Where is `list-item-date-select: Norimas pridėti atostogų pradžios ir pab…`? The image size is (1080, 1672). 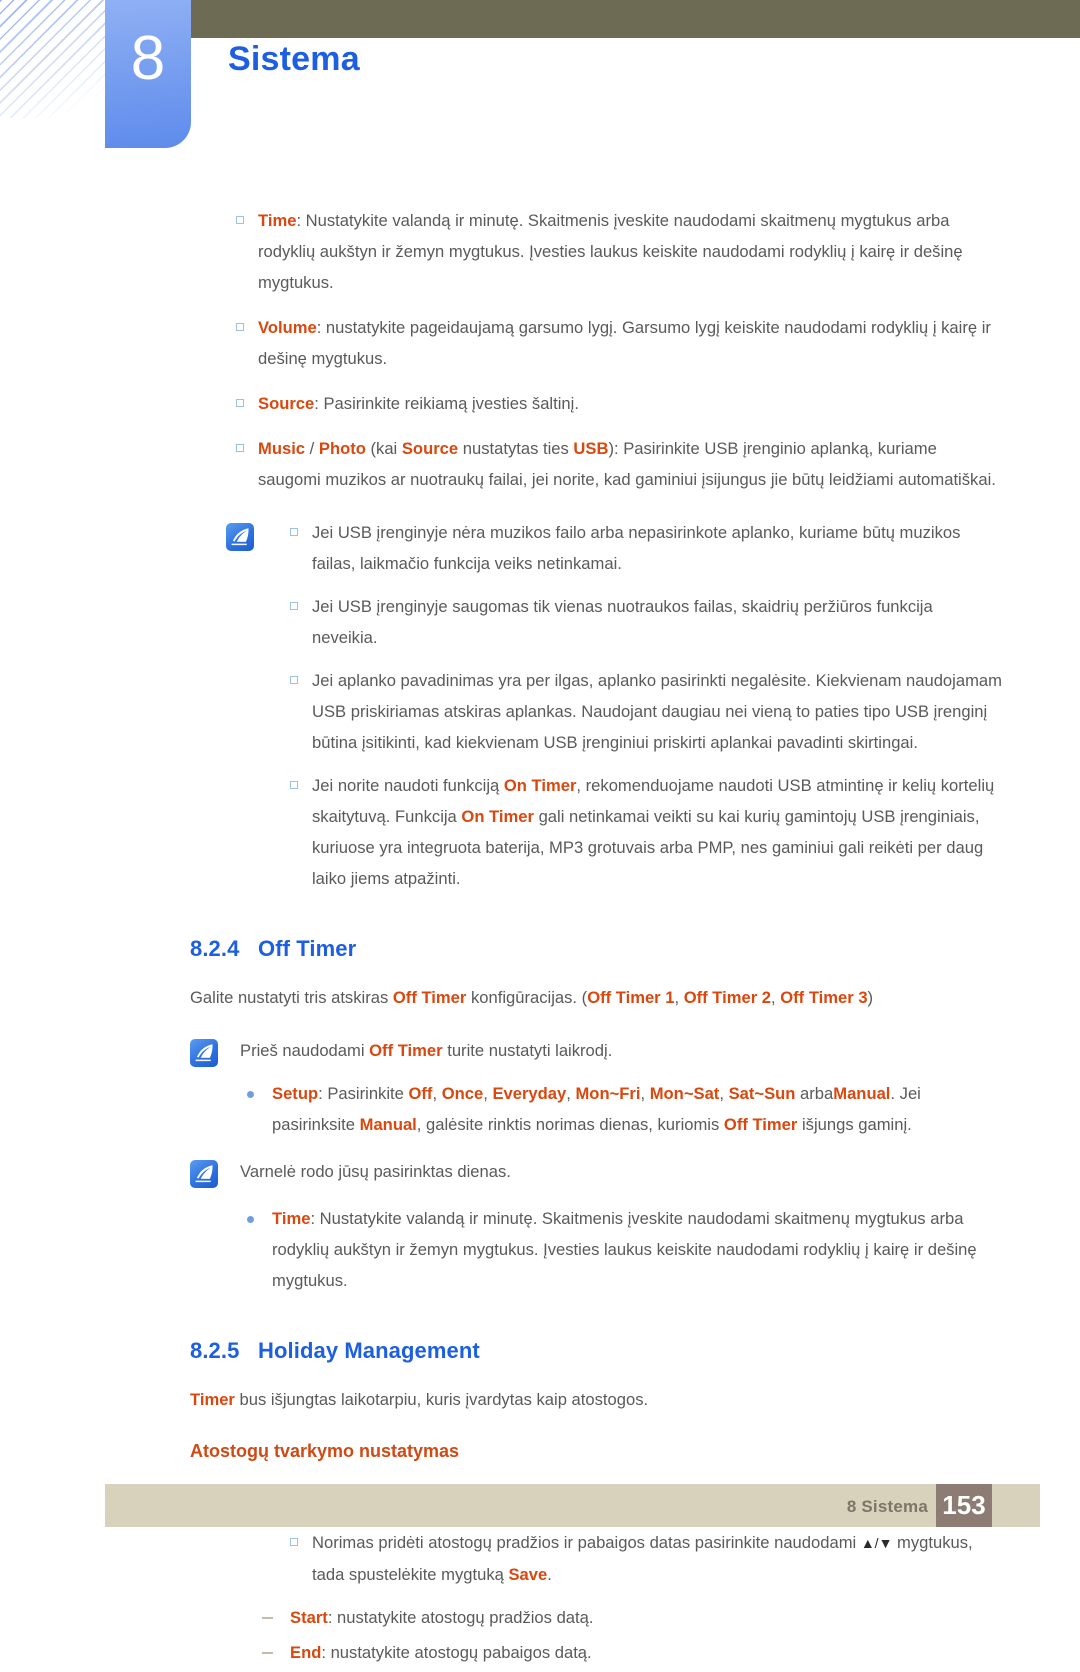
list-item-date-select: Norimas pridėti atostogų pradžios ir pab… is located at coordinates (540, 1558).